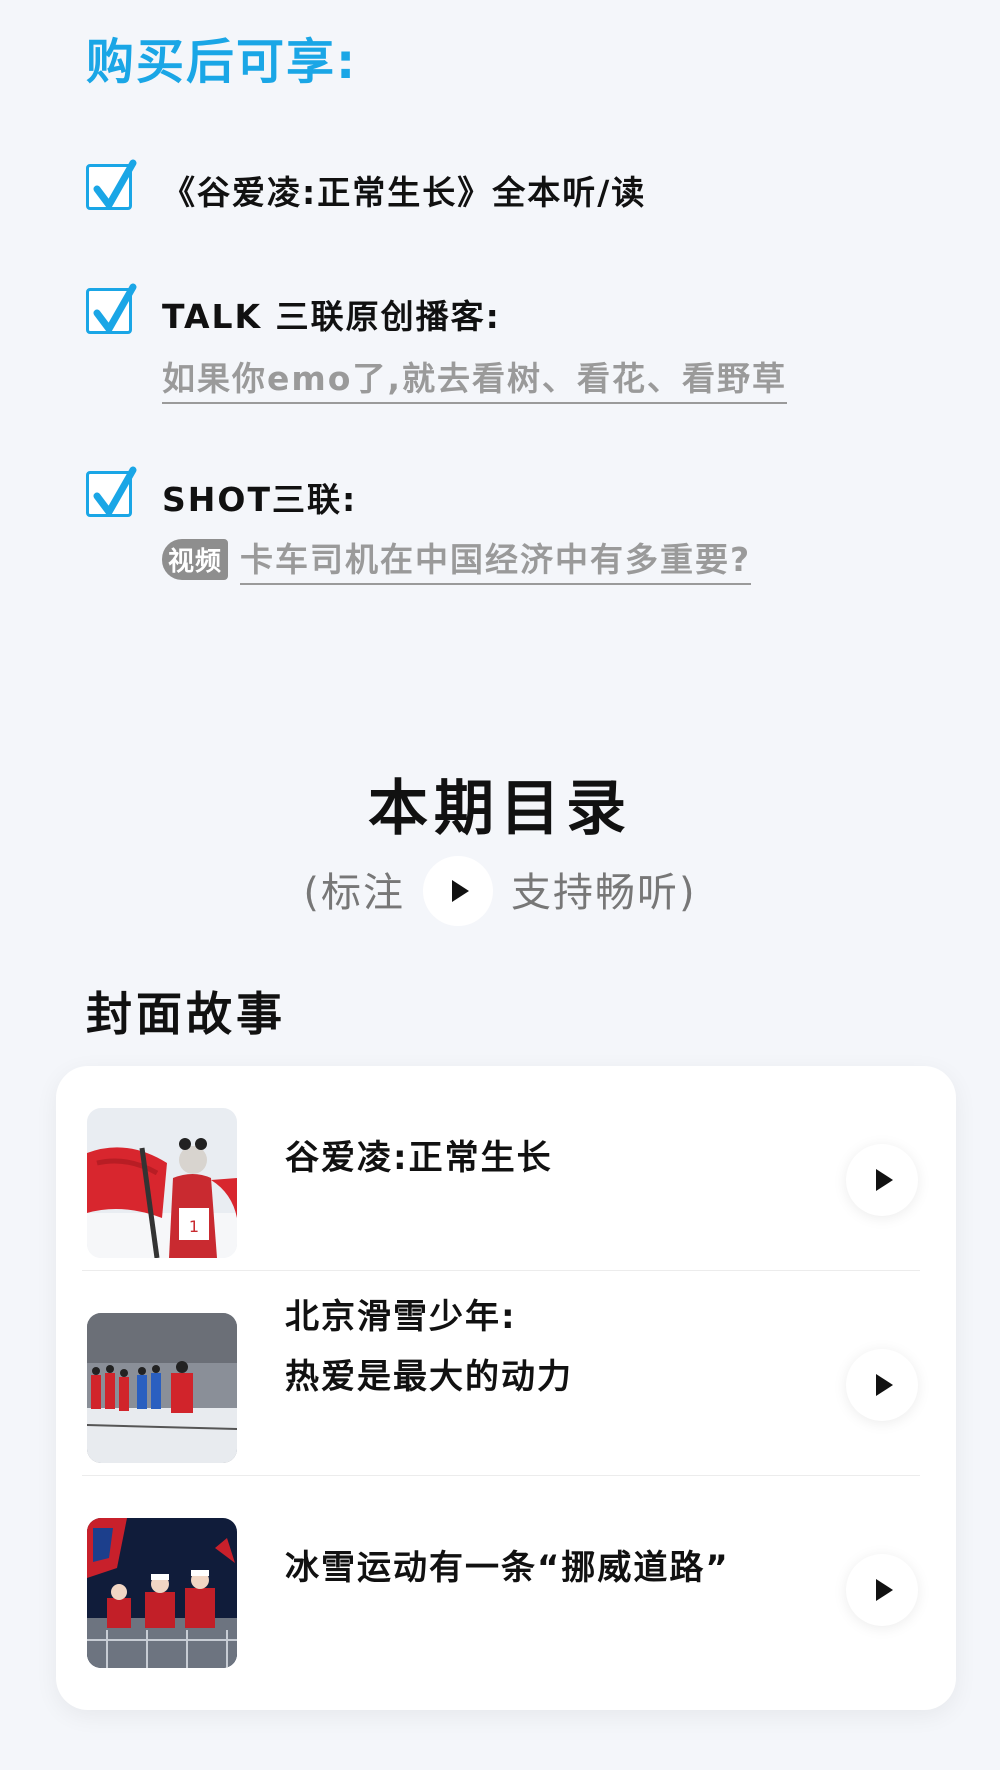 This screenshot has width=1000, height=1770. I want to click on benefit-label: 《谷爱凌:正常生长》全本听/读, so click(404, 192).